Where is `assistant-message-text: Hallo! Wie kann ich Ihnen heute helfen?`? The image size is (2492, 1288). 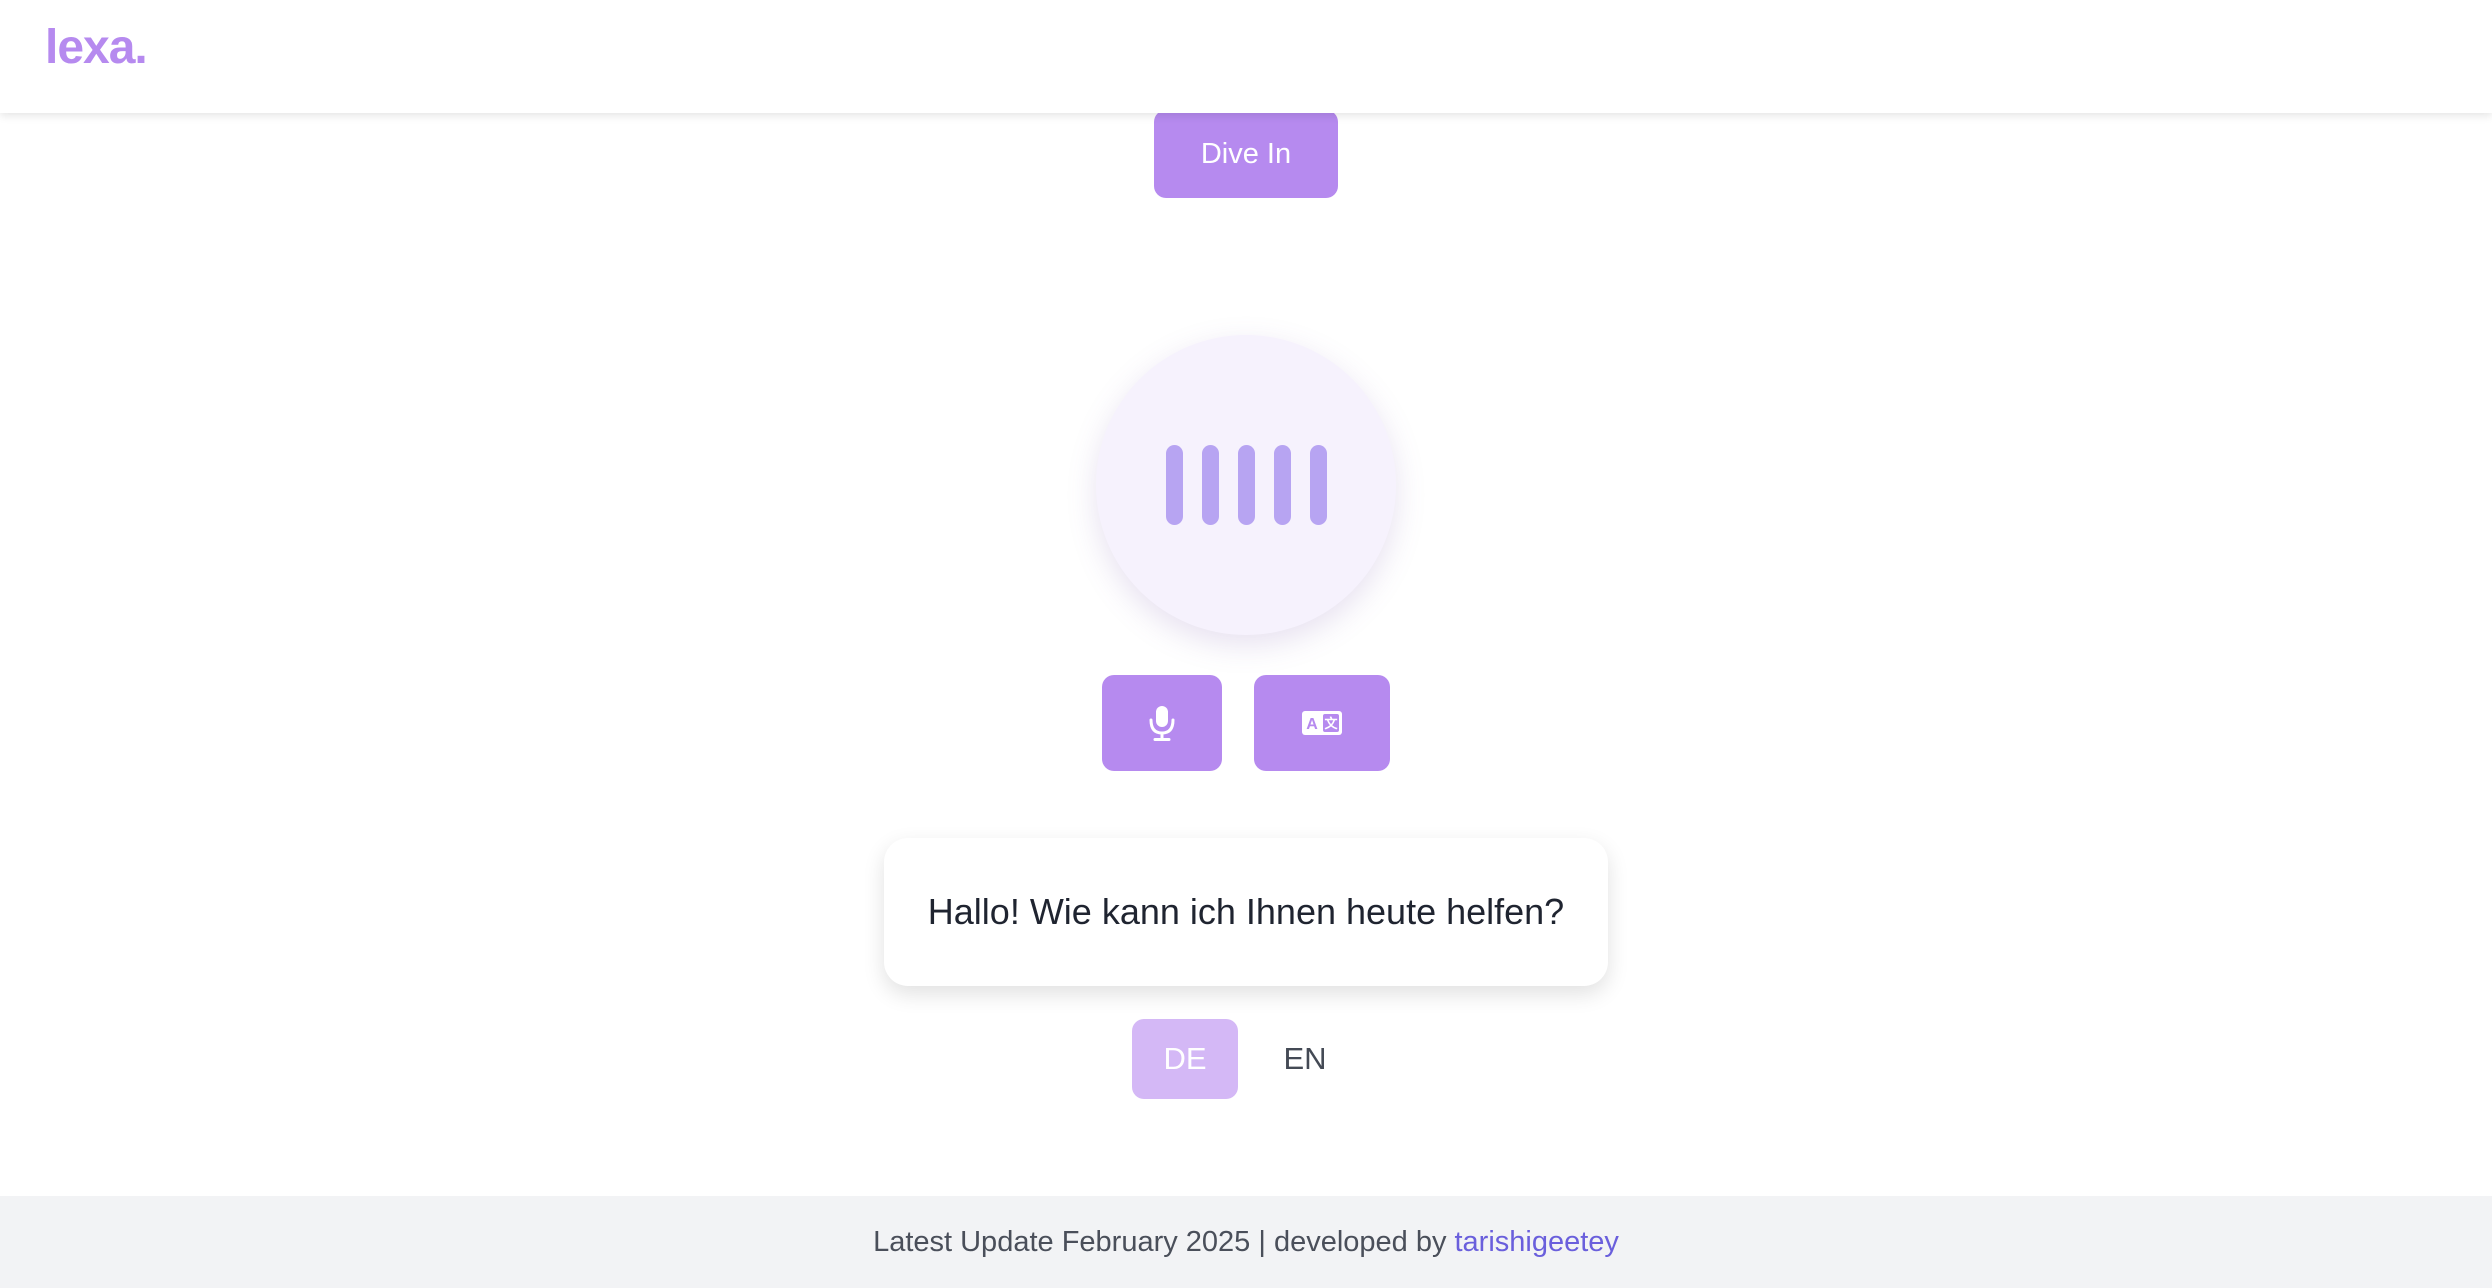
assistant-message-text: Hallo! Wie kann ich Ihnen heute helfen? is located at coordinates (1246, 911).